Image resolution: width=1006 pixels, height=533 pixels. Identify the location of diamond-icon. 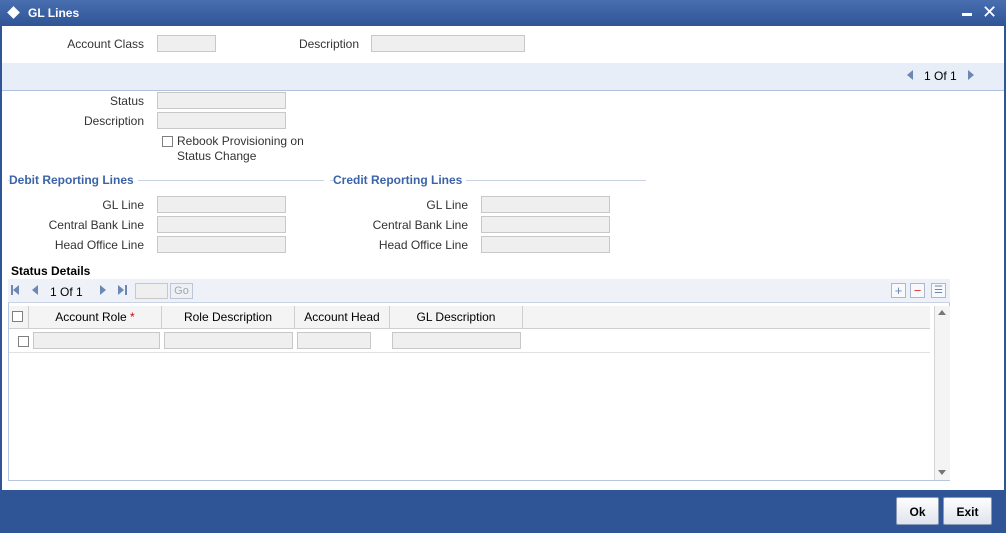
(13, 12).